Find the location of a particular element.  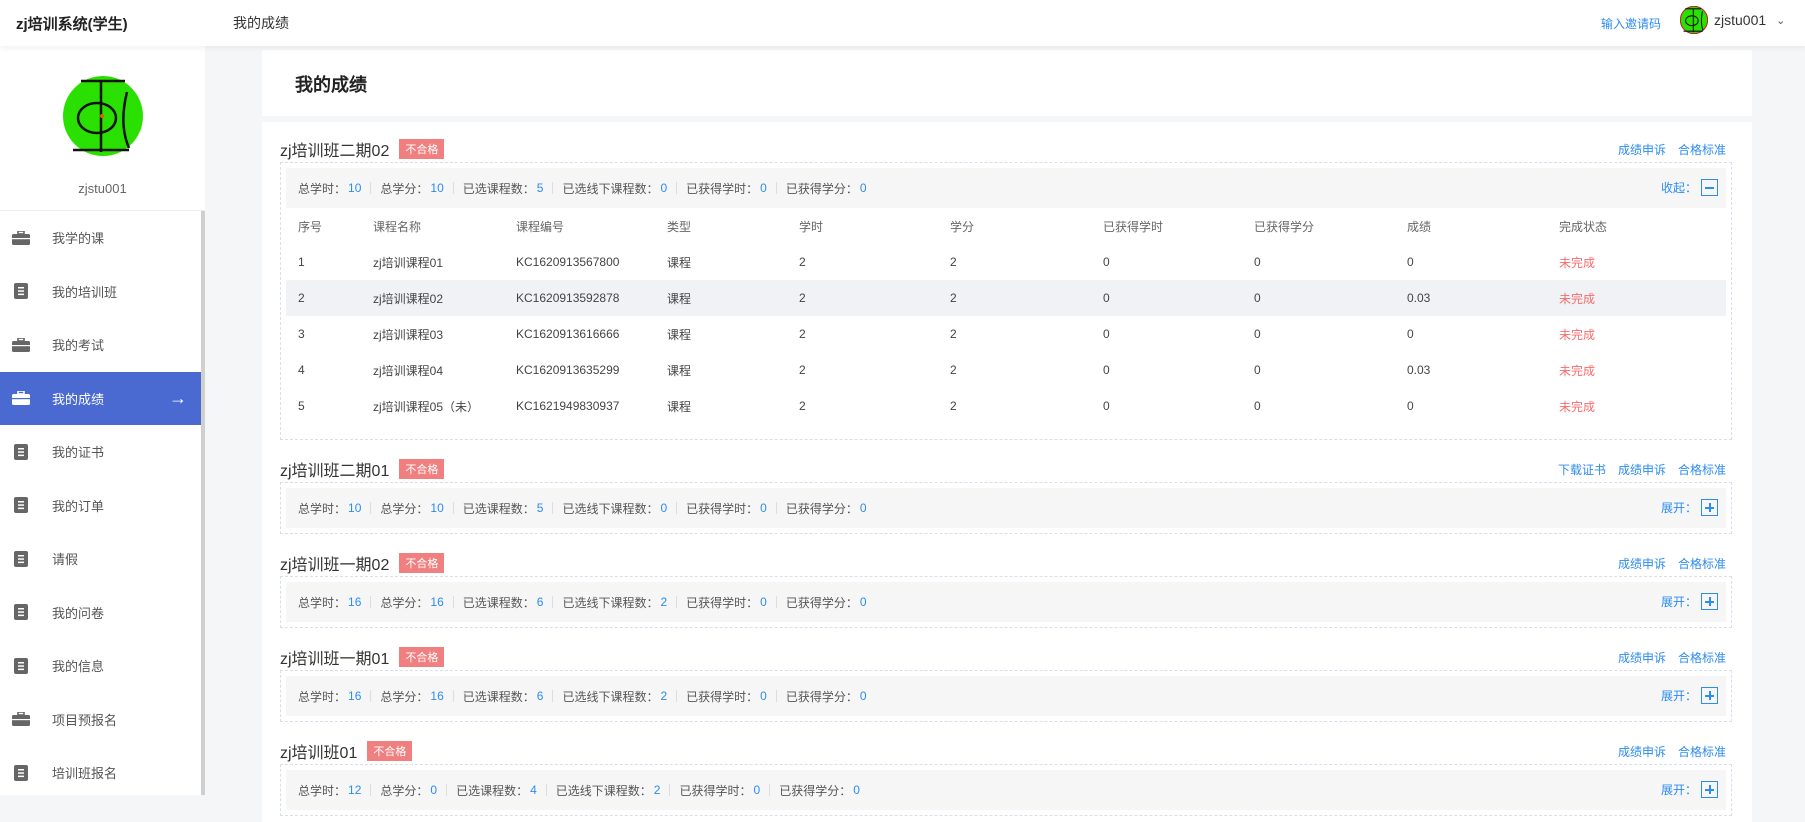

app-title: zj培训系统(学生) is located at coordinates (72, 24).